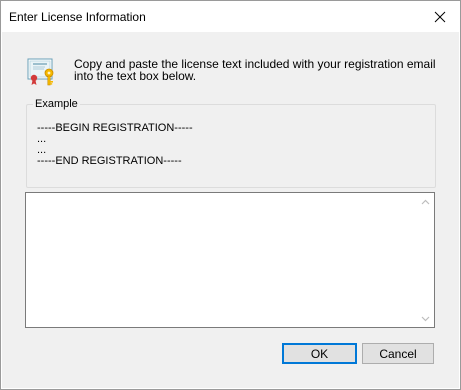  I want to click on ok-button: OK, so click(319, 353).